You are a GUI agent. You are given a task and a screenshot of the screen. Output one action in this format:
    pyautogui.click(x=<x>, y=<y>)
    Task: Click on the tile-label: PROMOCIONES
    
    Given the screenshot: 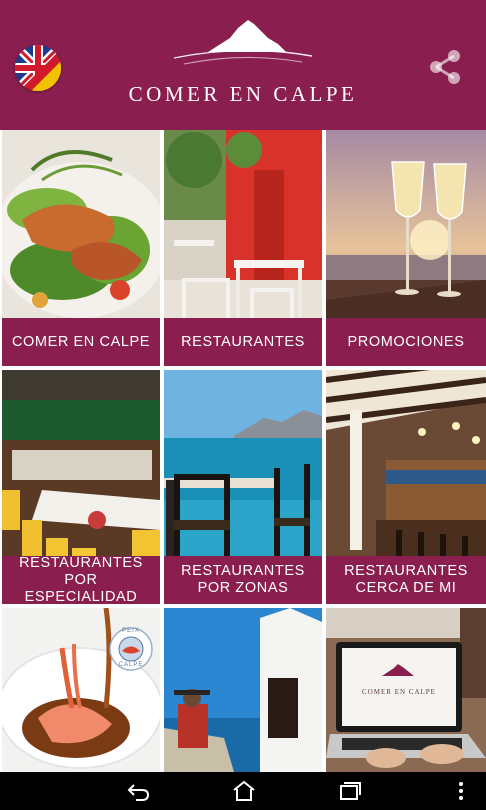 What is the action you would take?
    pyautogui.click(x=406, y=342)
    